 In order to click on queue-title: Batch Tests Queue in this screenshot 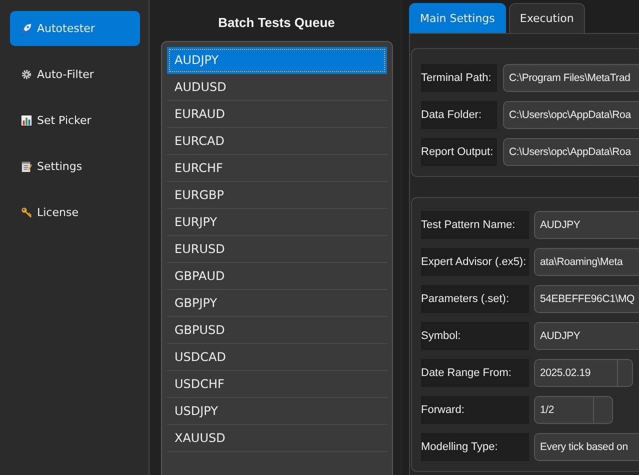, I will do `click(276, 22)`.